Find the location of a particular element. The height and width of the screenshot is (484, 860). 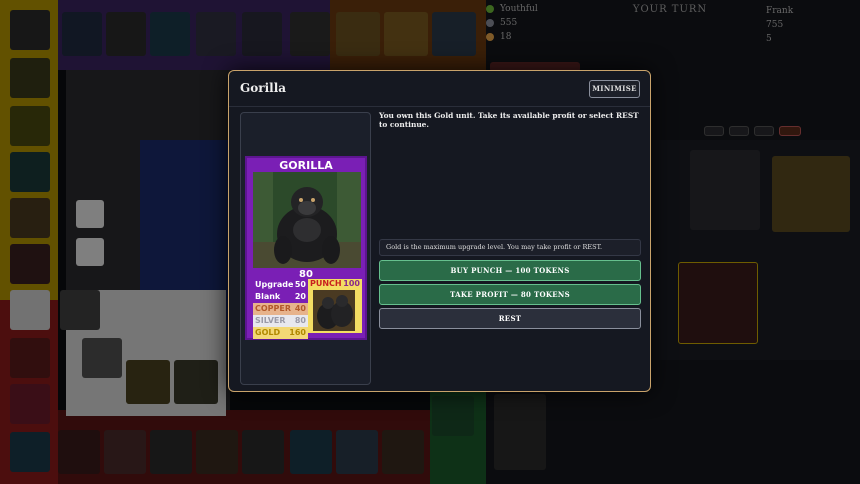

stat-label: Upgrade is located at coordinates (274, 284).